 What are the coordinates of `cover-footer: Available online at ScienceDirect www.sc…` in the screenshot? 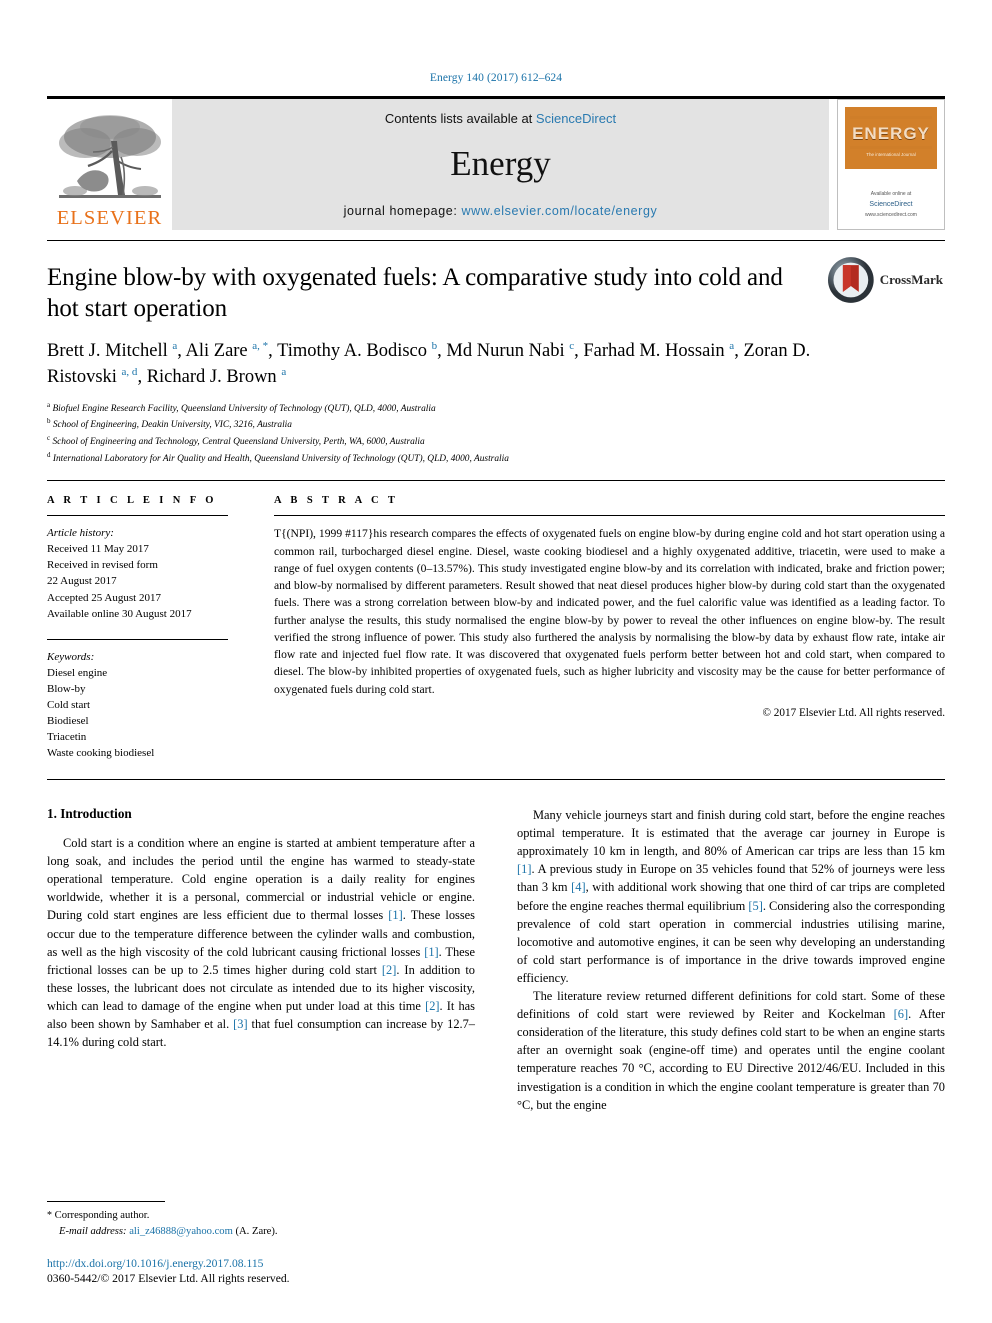 It's located at (891, 204).